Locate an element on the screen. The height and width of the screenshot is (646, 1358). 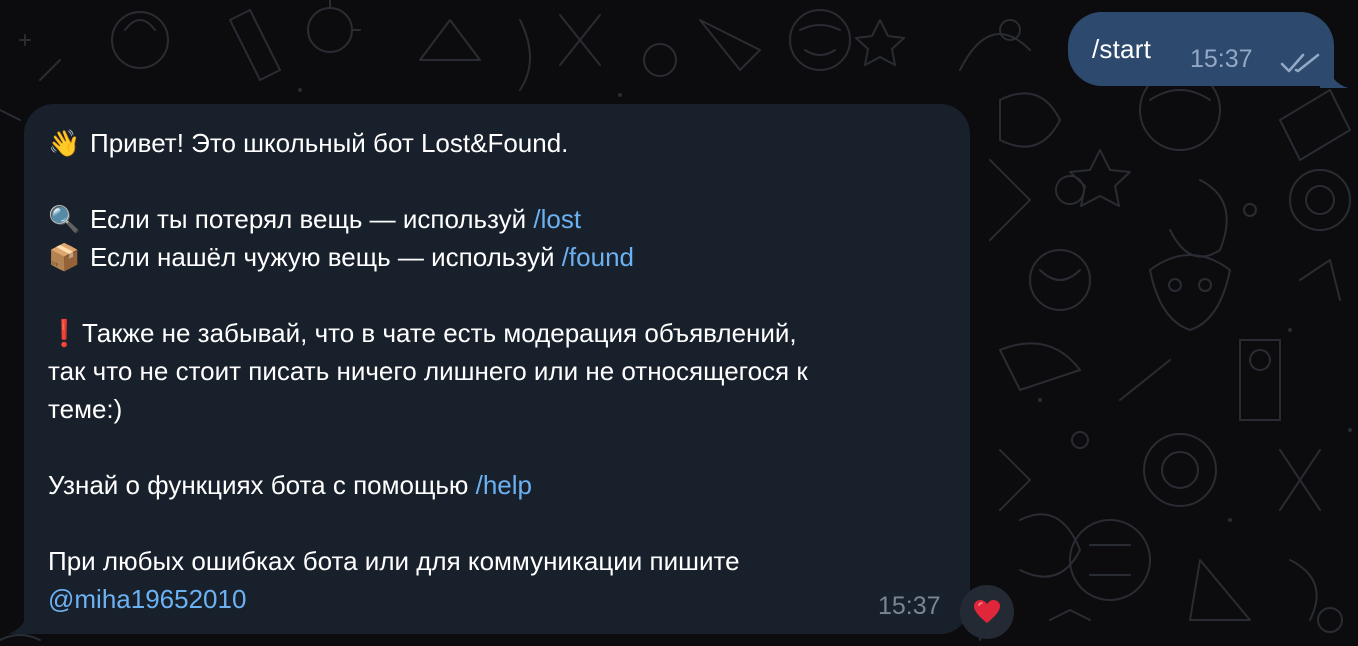
heart-reaction is located at coordinates (987, 612).